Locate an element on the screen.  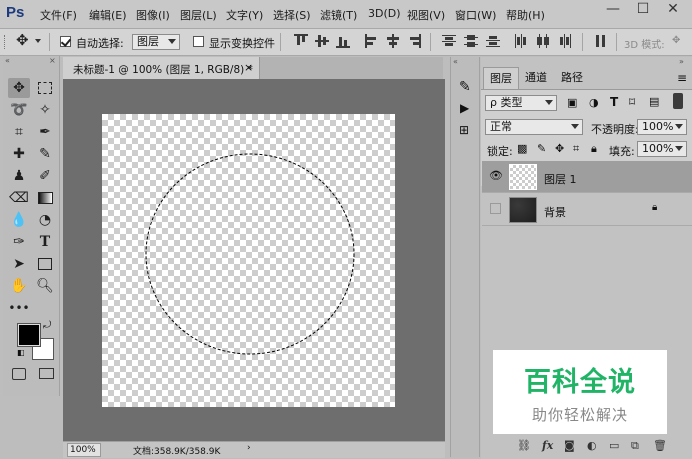
edit-toolbar-icon: ••• is located at coordinates (19, 308).